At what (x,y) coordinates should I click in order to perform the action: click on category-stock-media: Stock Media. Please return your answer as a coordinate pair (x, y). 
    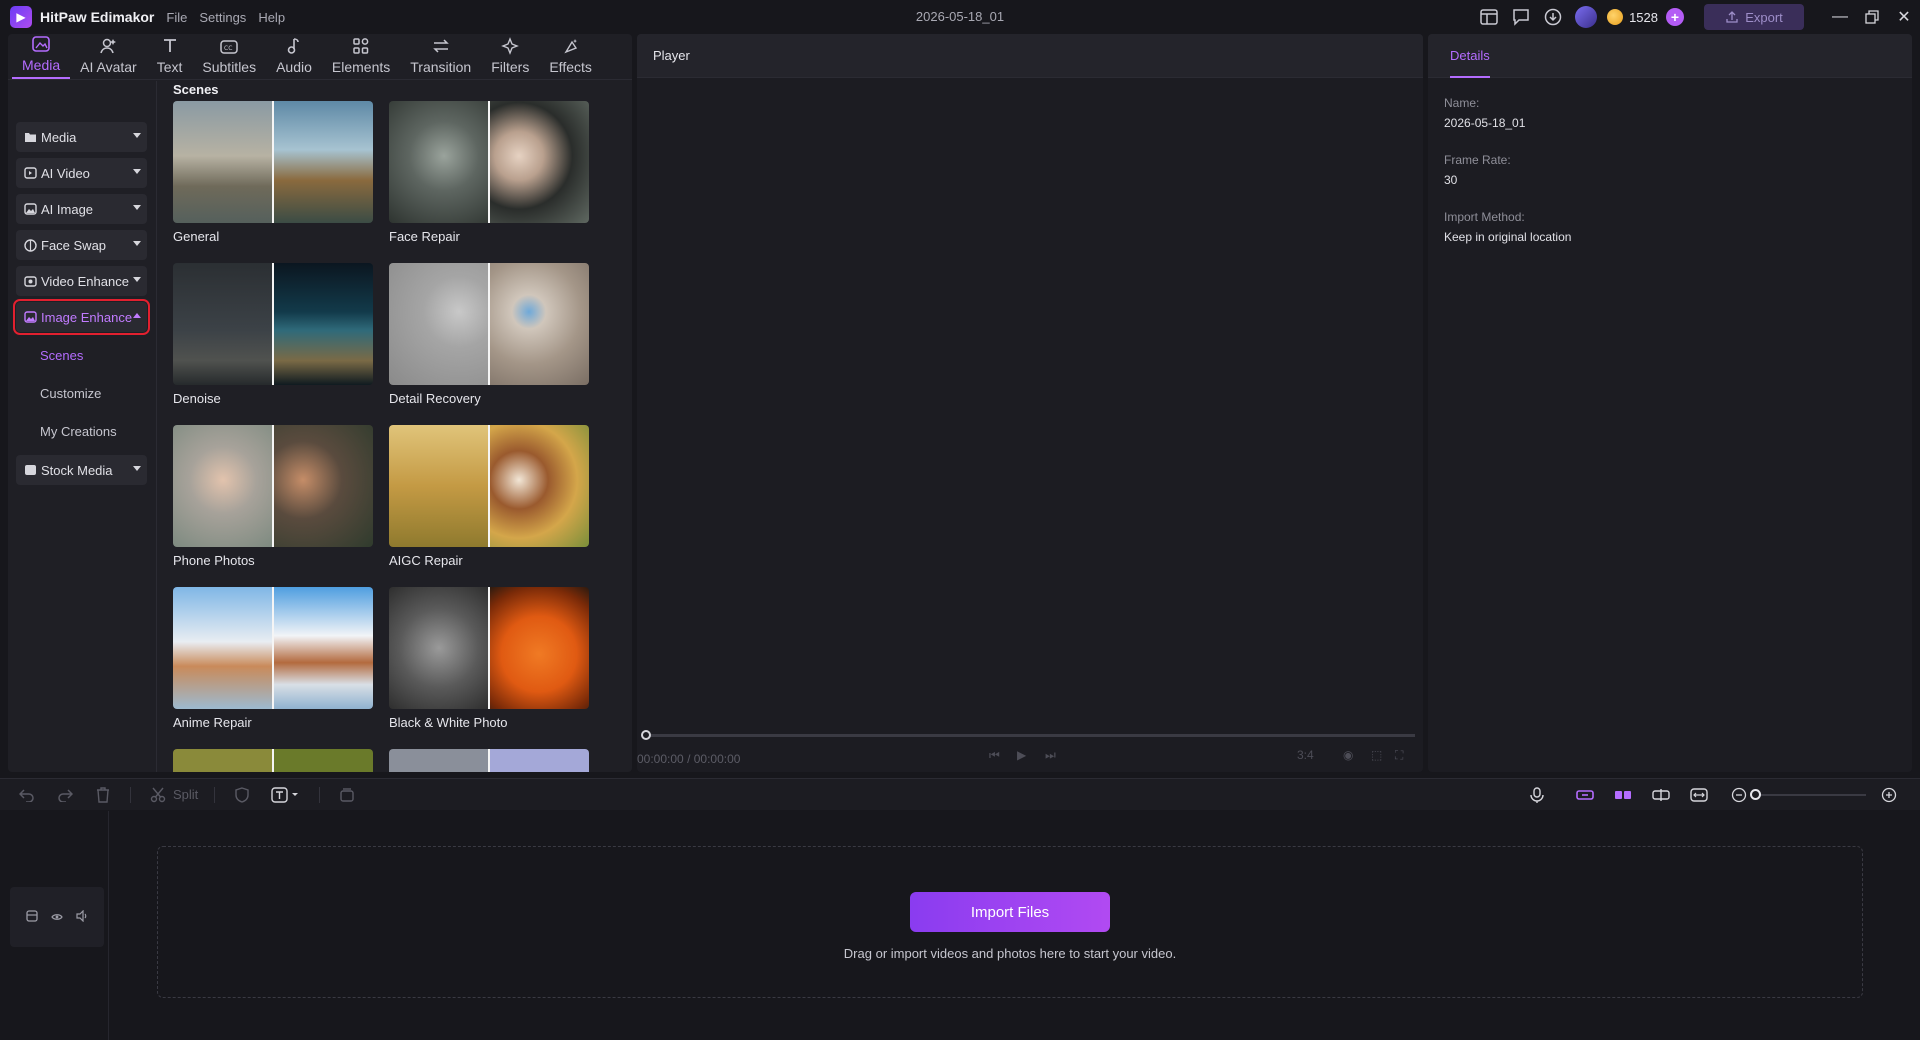
    Looking at the image, I should click on (81, 470).